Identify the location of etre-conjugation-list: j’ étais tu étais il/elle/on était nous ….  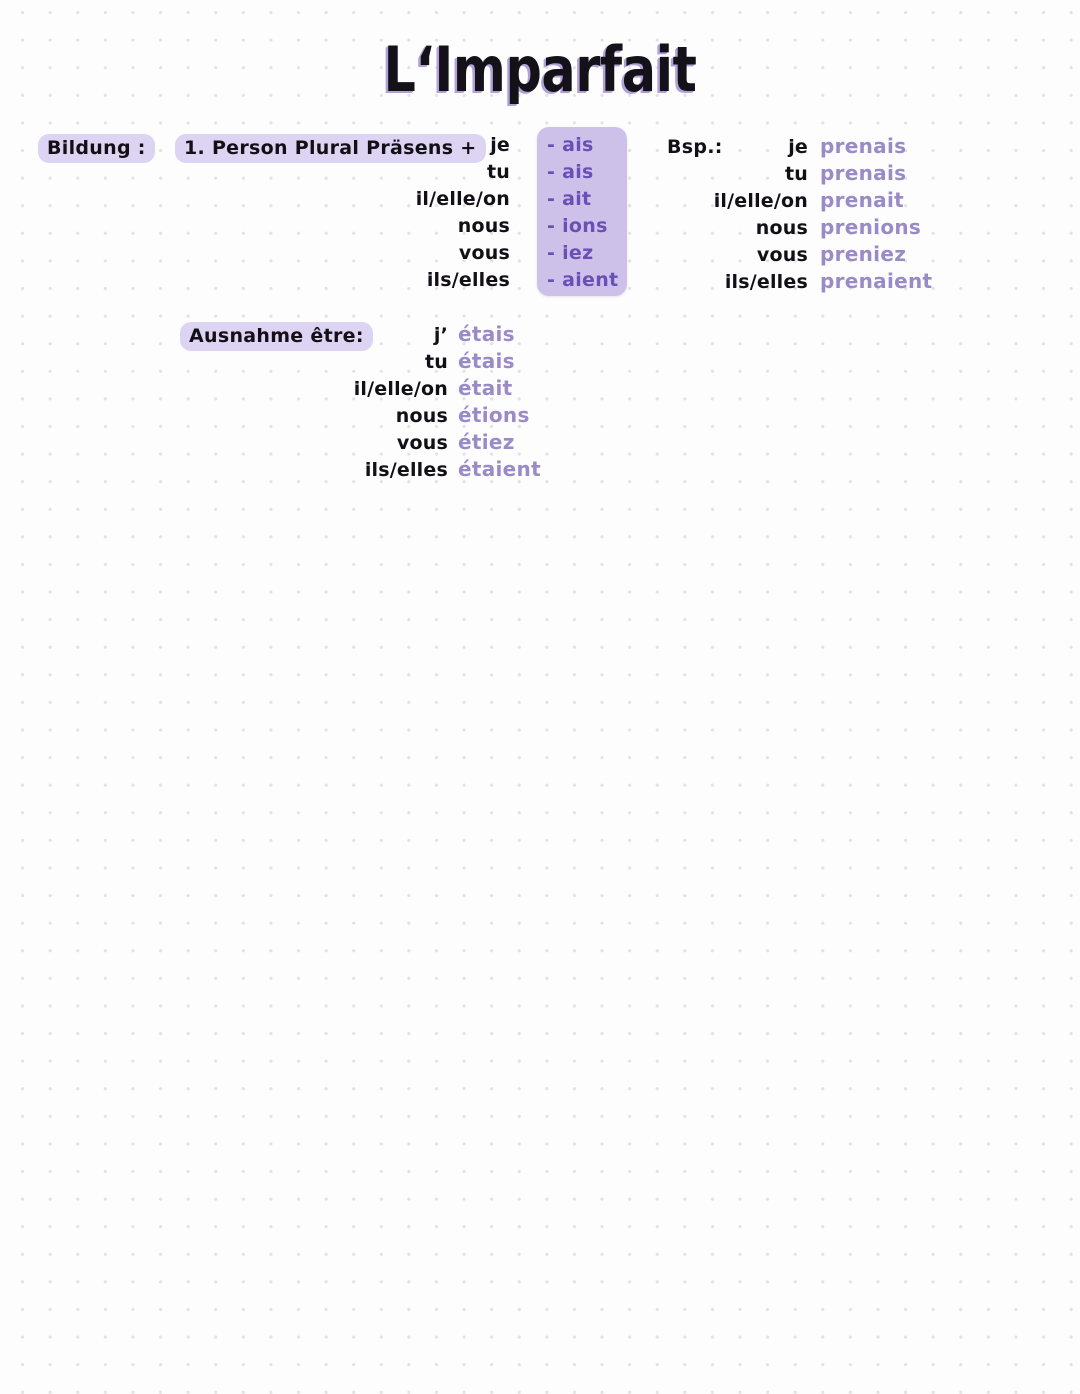
(475, 403).